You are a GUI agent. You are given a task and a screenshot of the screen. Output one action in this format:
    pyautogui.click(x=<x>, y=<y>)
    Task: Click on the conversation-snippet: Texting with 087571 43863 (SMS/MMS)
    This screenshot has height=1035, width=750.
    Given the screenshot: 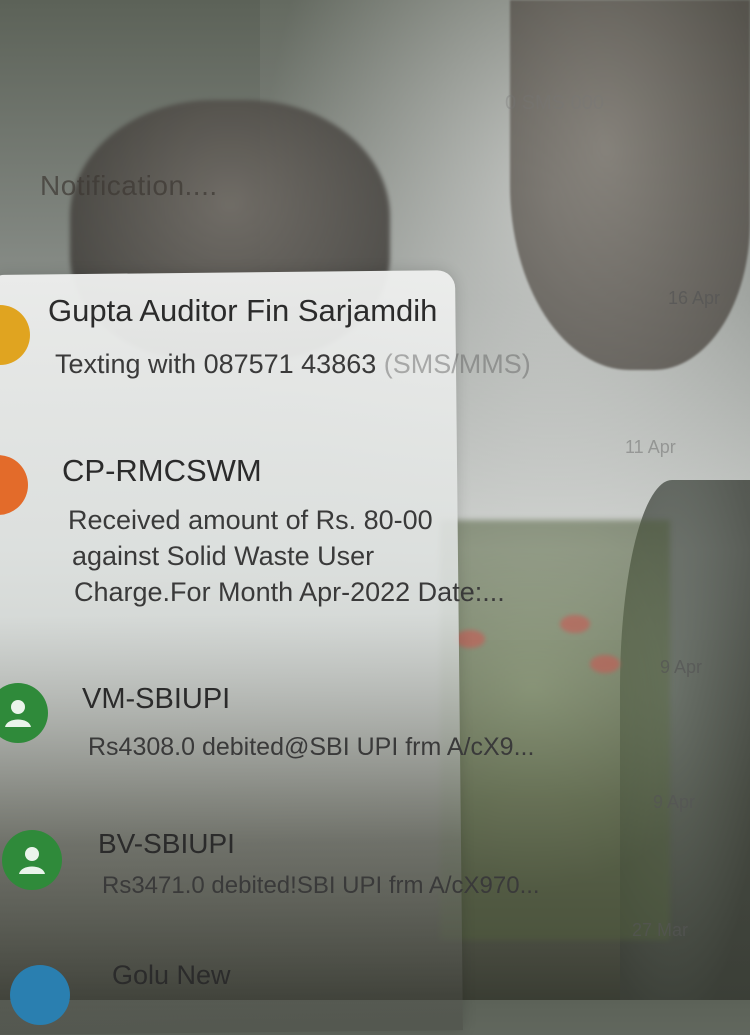 What is the action you would take?
    pyautogui.click(x=293, y=364)
    